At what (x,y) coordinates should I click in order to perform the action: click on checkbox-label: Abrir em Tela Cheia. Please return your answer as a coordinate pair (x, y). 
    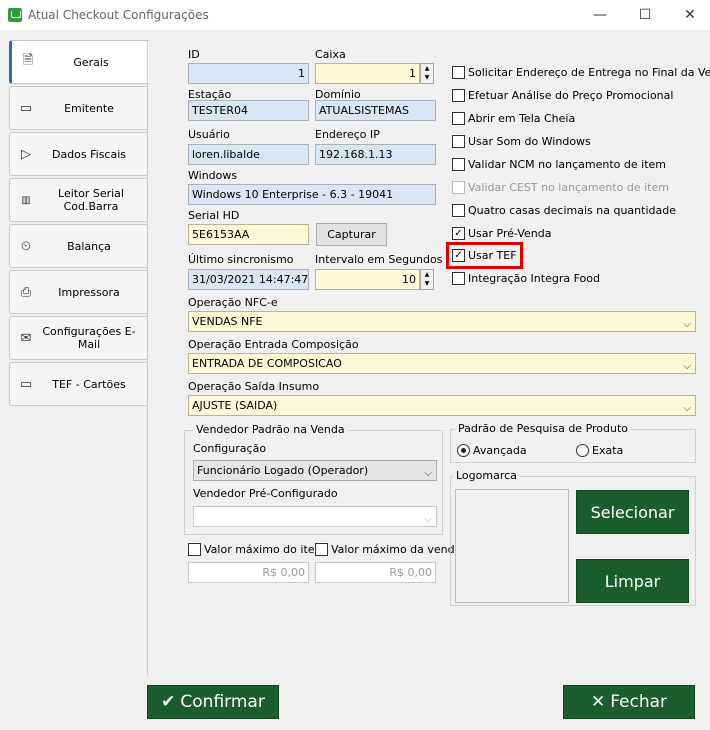
    Looking at the image, I should click on (522, 118).